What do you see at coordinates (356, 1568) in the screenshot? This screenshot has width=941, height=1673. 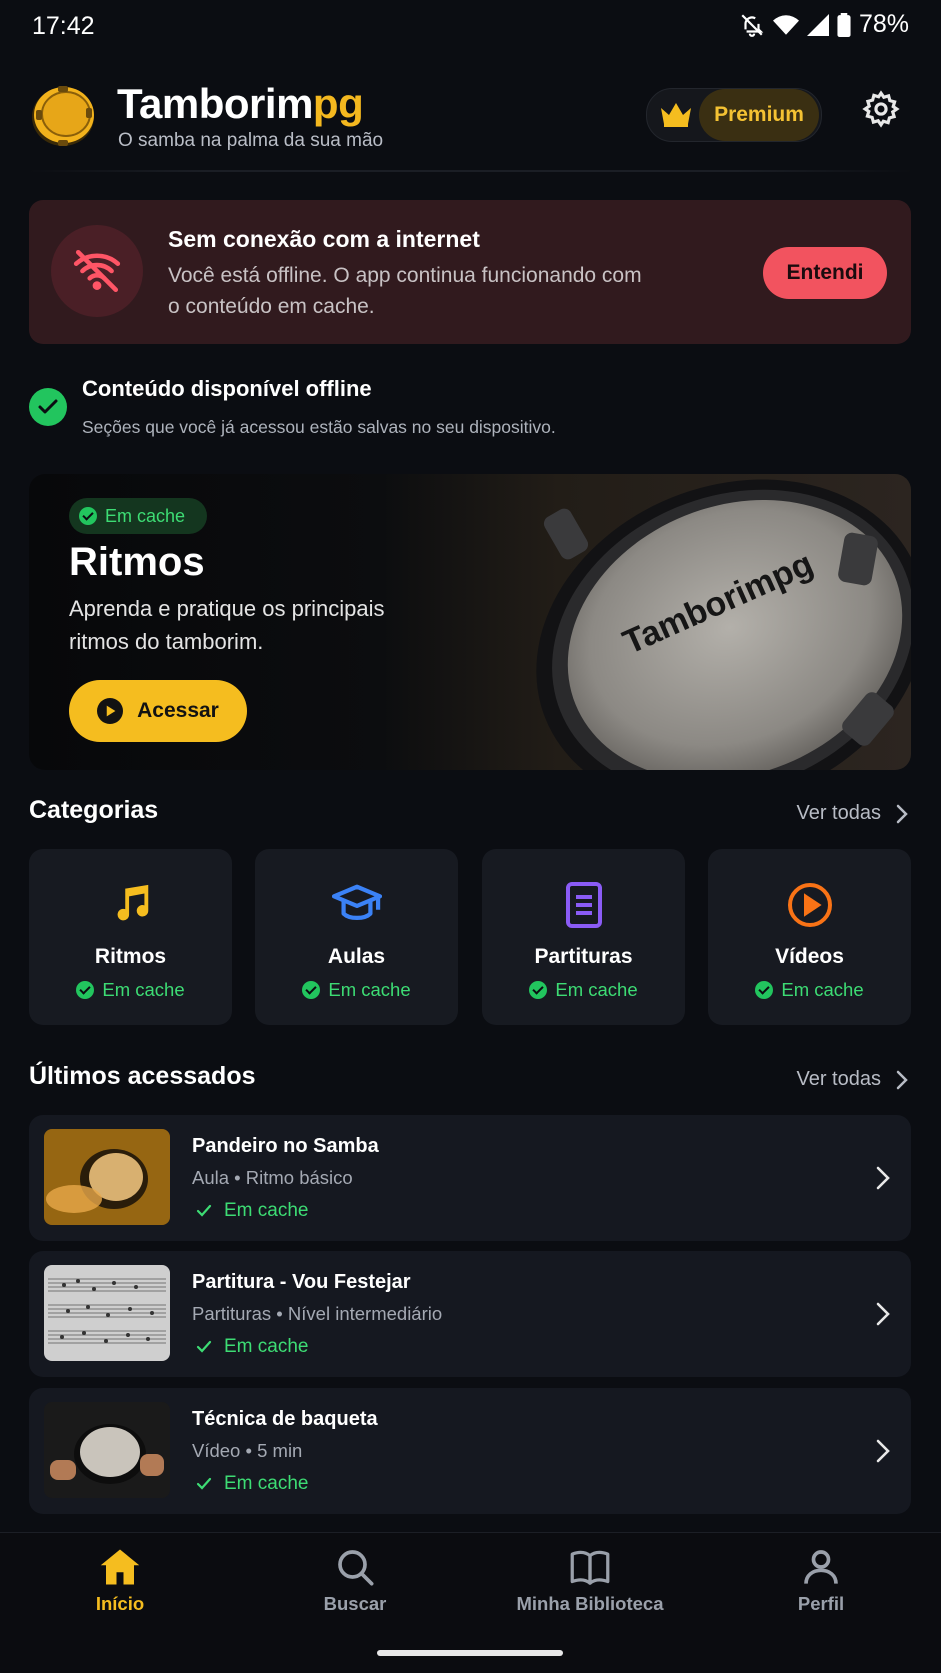 I see `search-icon` at bounding box center [356, 1568].